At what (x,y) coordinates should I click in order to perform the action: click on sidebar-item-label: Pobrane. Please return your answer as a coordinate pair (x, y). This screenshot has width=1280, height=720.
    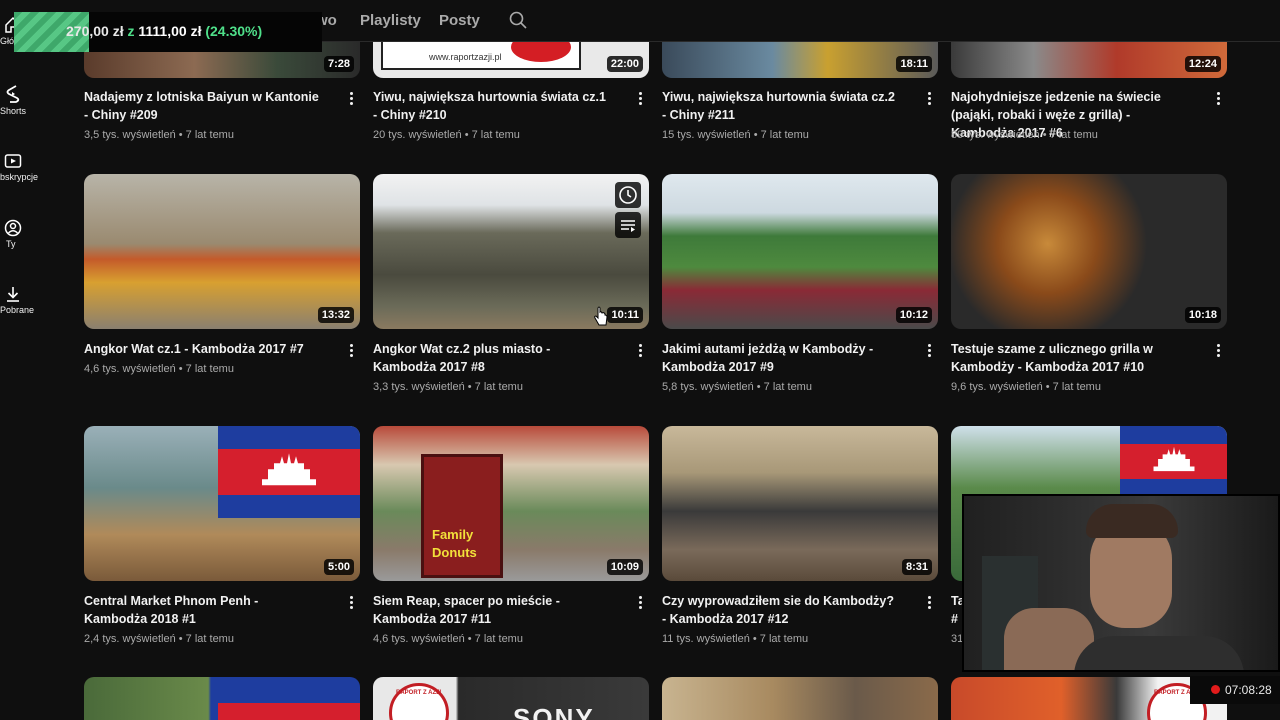
    Looking at the image, I should click on (17, 310).